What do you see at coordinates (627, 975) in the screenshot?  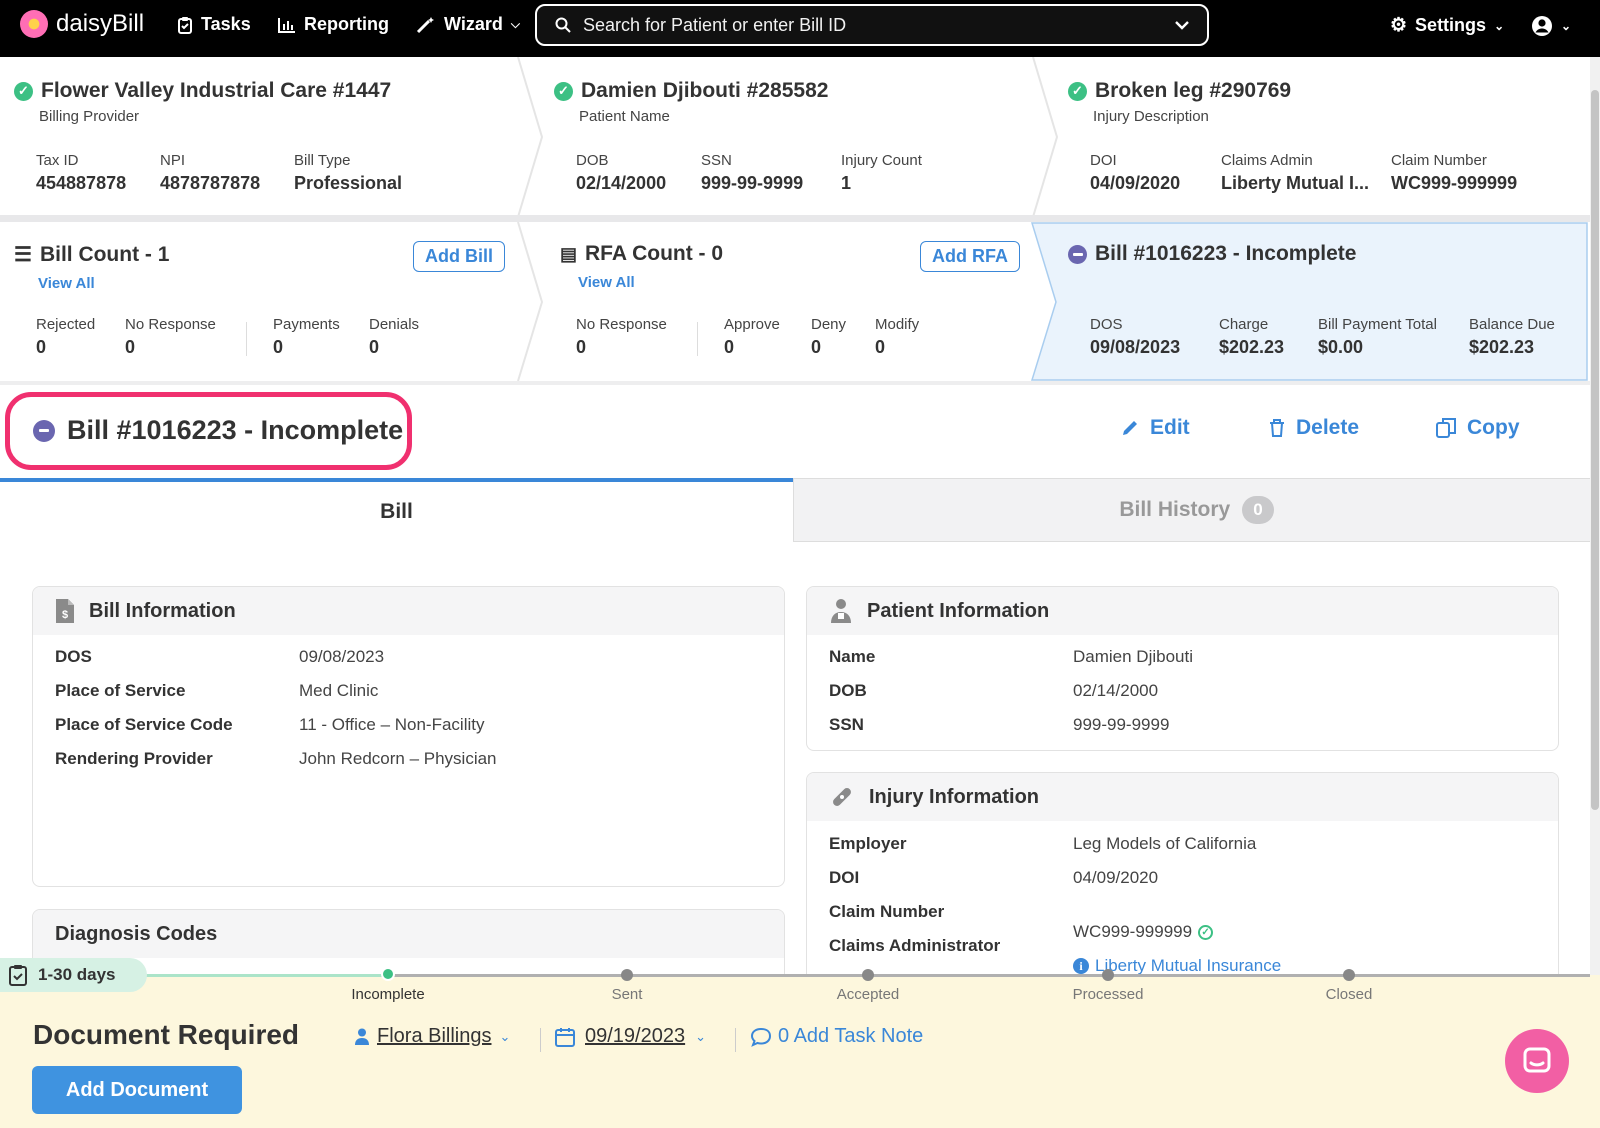 I see `step-dot-sent` at bounding box center [627, 975].